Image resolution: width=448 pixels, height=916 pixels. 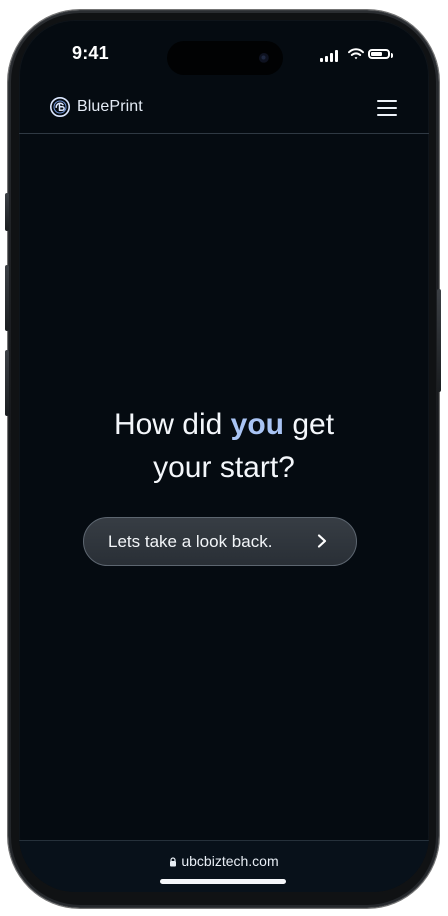 What do you see at coordinates (230, 861) in the screenshot?
I see `site-url: ubcbiztech.com` at bounding box center [230, 861].